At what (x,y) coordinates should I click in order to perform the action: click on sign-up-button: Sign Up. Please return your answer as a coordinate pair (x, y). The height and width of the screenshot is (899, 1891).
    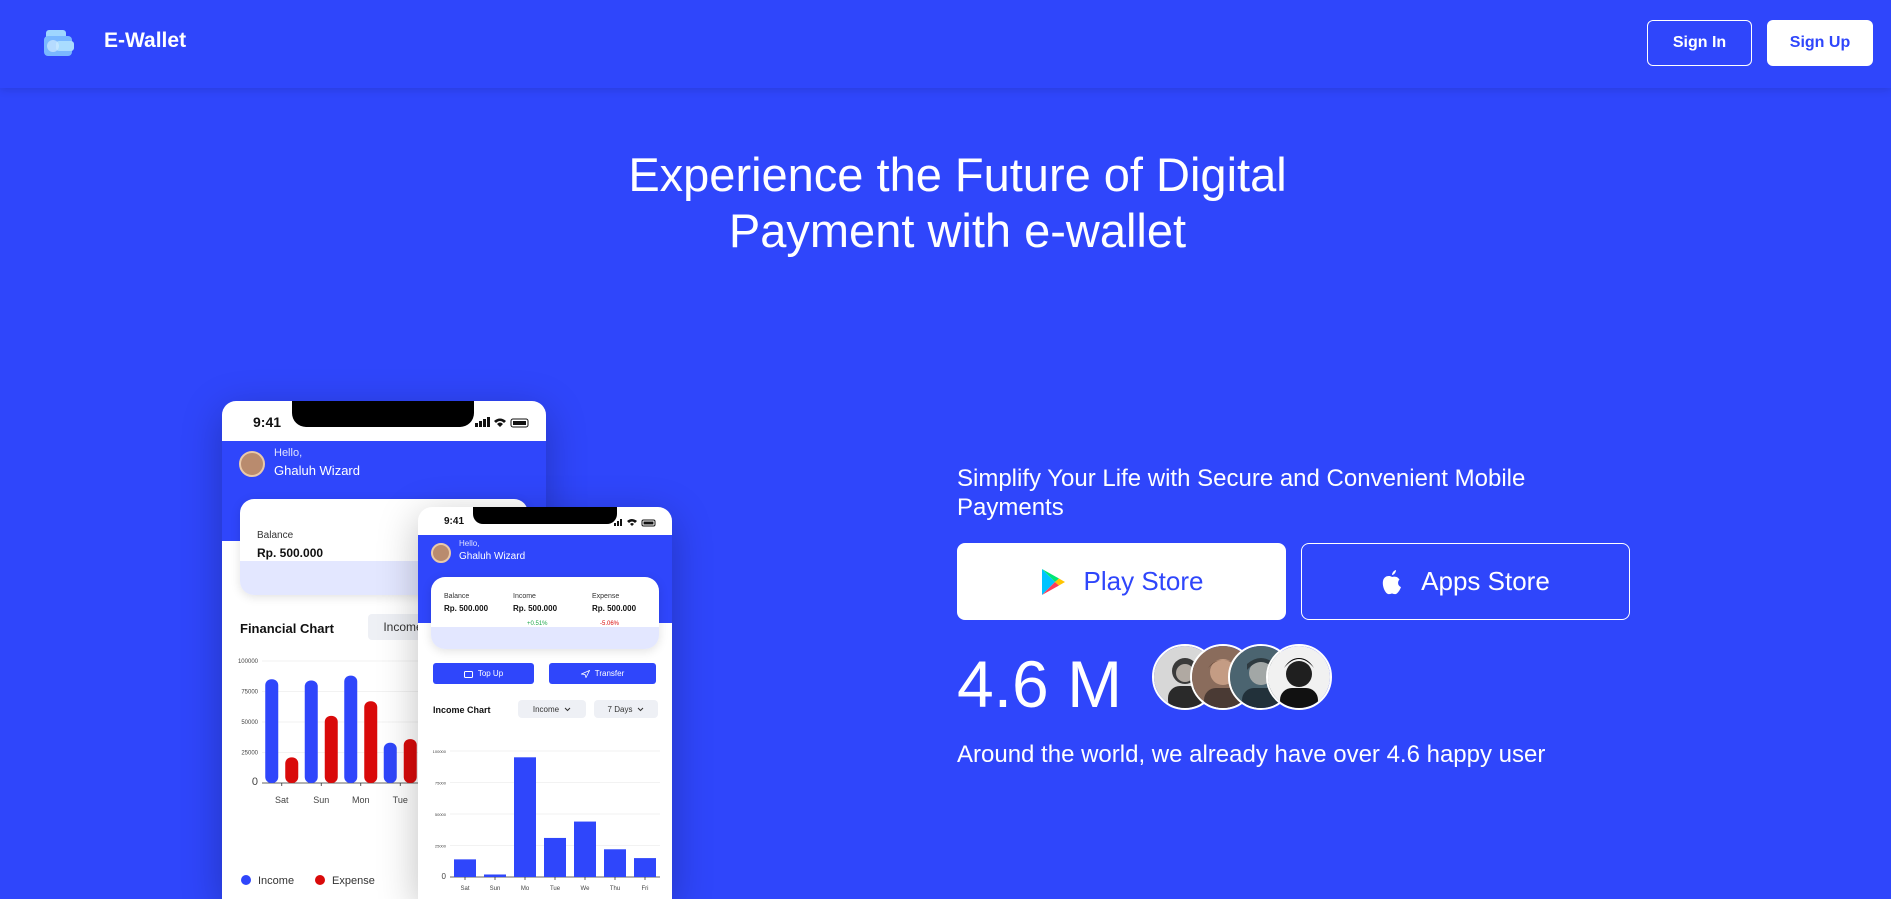
    Looking at the image, I should click on (1820, 43).